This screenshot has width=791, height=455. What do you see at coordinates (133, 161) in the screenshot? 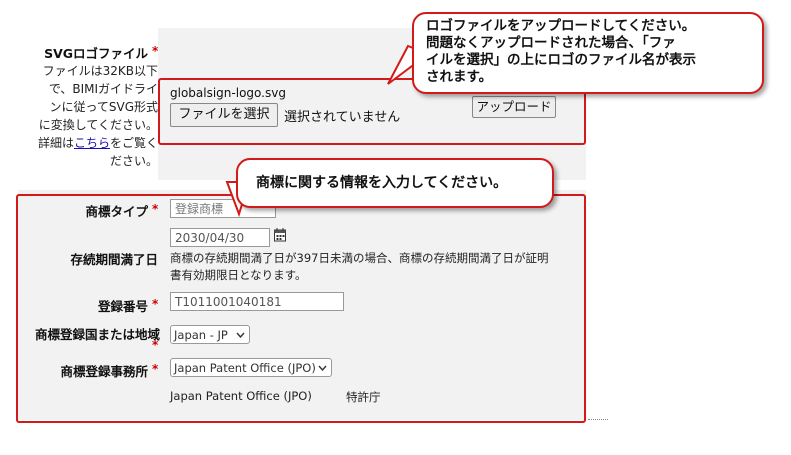
I see `desc-line: ださい。` at bounding box center [133, 161].